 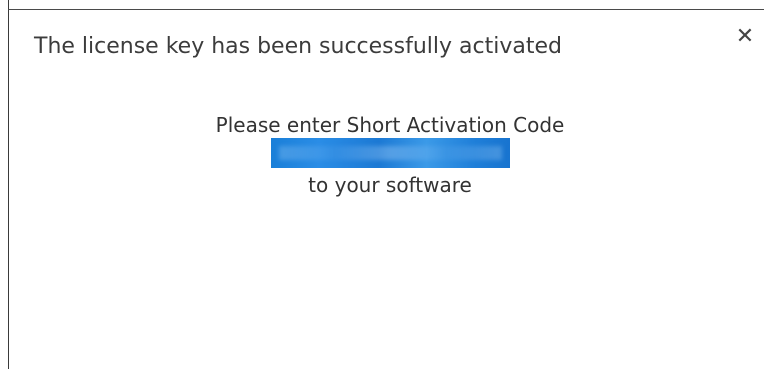 What do you see at coordinates (390, 153) in the screenshot?
I see `activation-code-value` at bounding box center [390, 153].